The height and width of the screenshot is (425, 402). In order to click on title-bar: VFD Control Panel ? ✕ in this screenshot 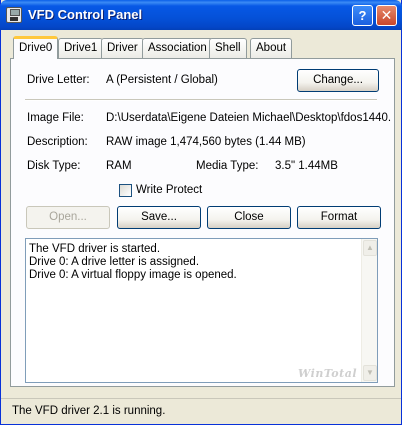, I will do `click(201, 15)`.